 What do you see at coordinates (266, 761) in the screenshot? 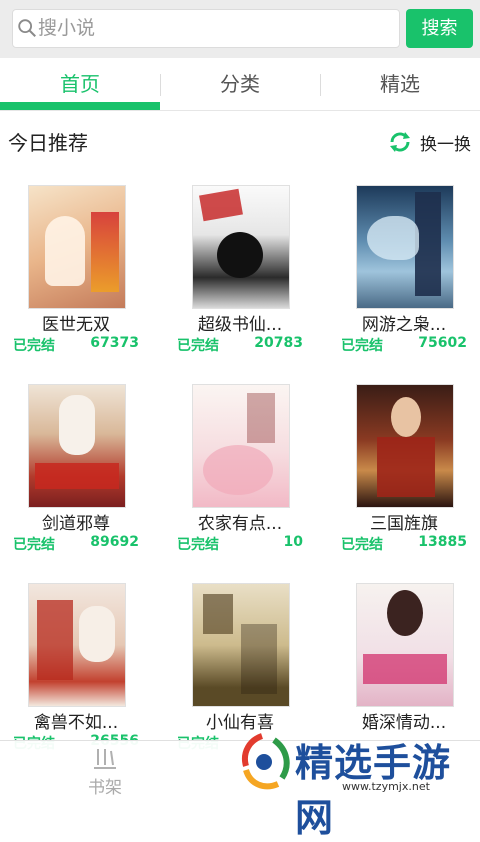
I see `watermark-logo-icon` at bounding box center [266, 761].